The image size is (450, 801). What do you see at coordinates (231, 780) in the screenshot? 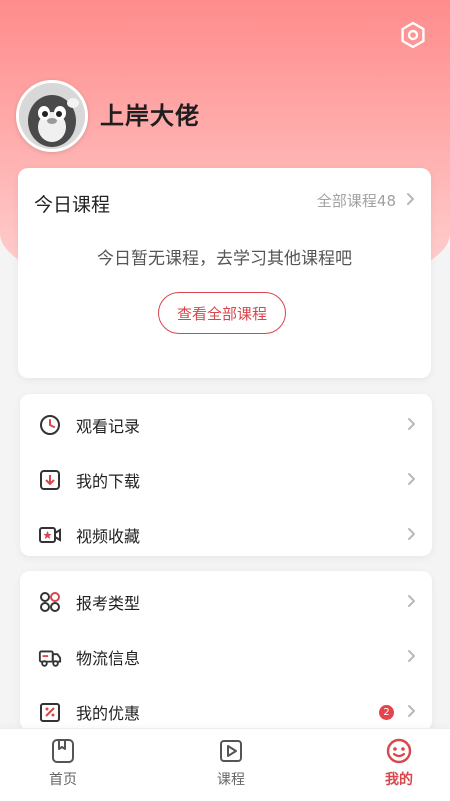
I see `tab-label: 课程` at bounding box center [231, 780].